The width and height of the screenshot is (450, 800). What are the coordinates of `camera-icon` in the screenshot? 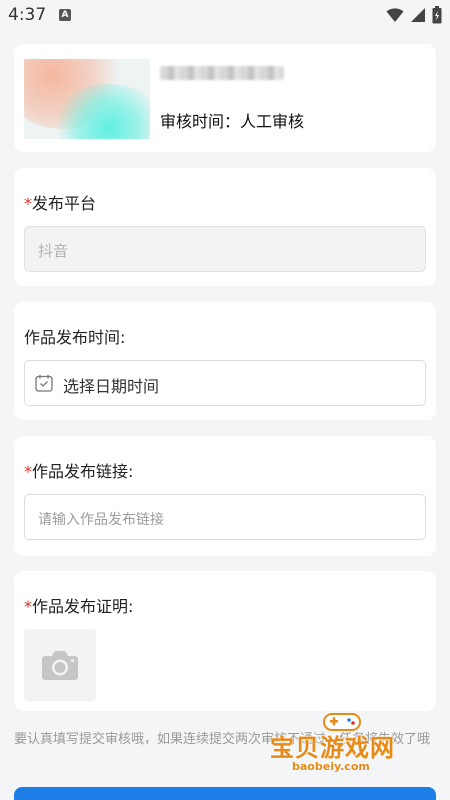 It's located at (60, 665).